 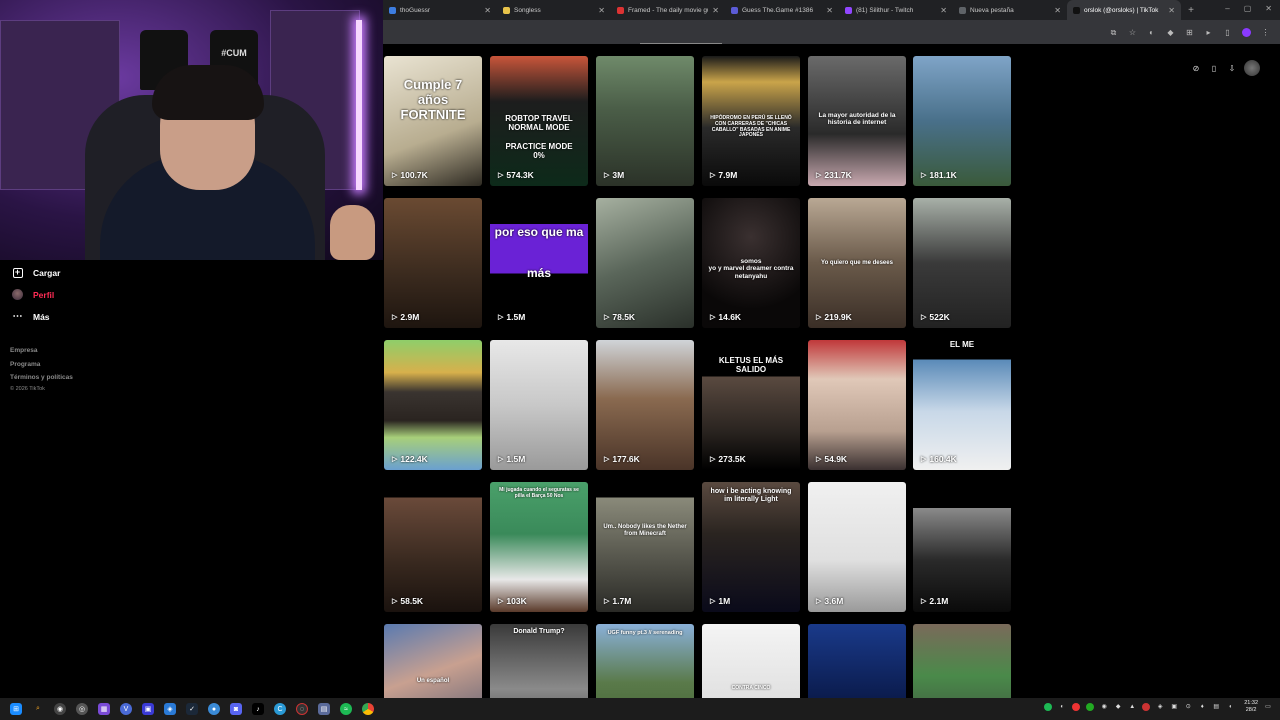 I want to click on sidebar-item-upload: + Cargar, so click(x=36, y=272).